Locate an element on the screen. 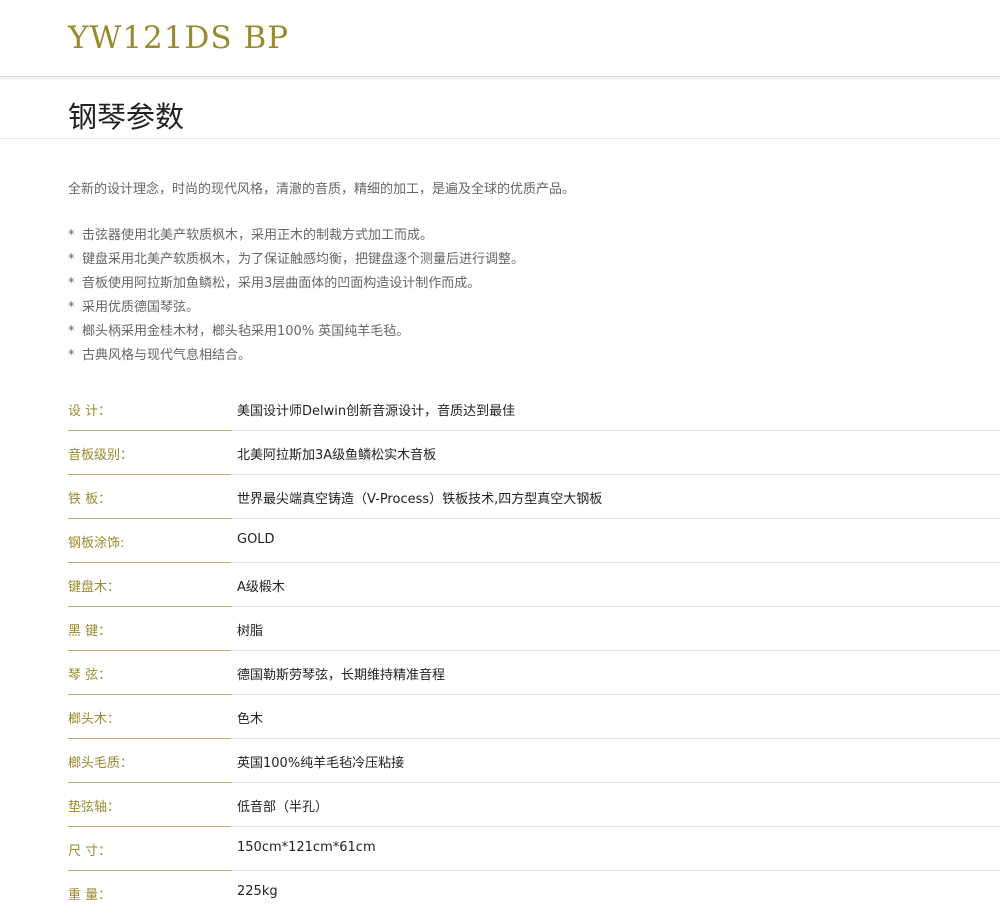 This screenshot has width=1000, height=915. feature-item: * 古典风格与现代气息相结合。 is located at coordinates (296, 358).